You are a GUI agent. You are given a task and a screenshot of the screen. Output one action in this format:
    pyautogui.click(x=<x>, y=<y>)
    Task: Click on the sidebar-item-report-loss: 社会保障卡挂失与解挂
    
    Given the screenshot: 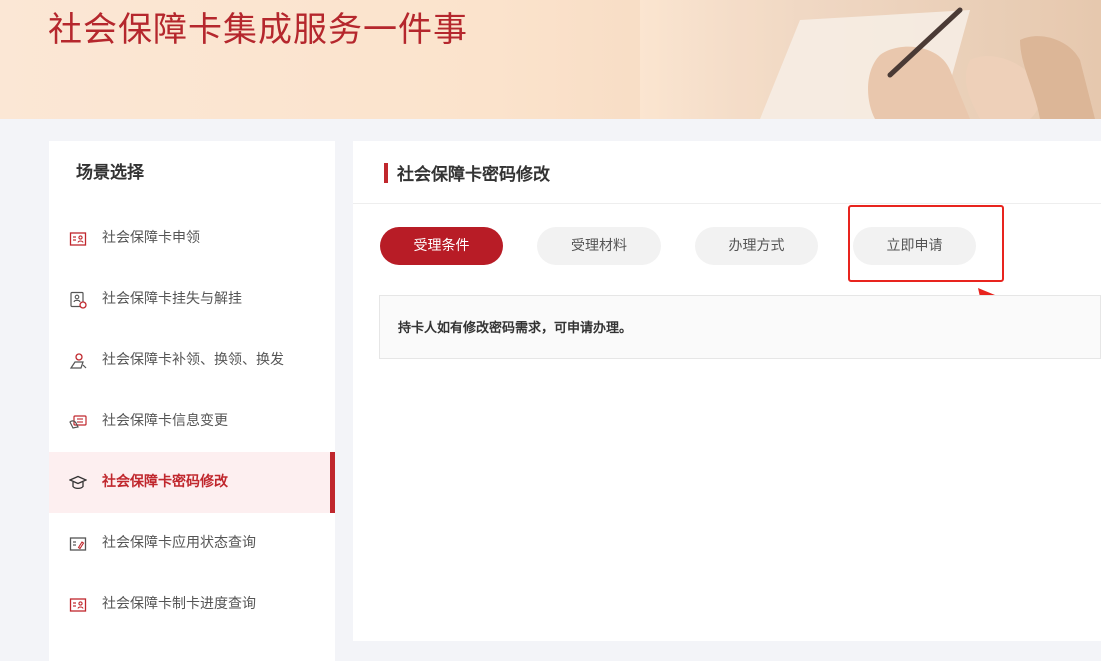 What is the action you would take?
    pyautogui.click(x=192, y=299)
    